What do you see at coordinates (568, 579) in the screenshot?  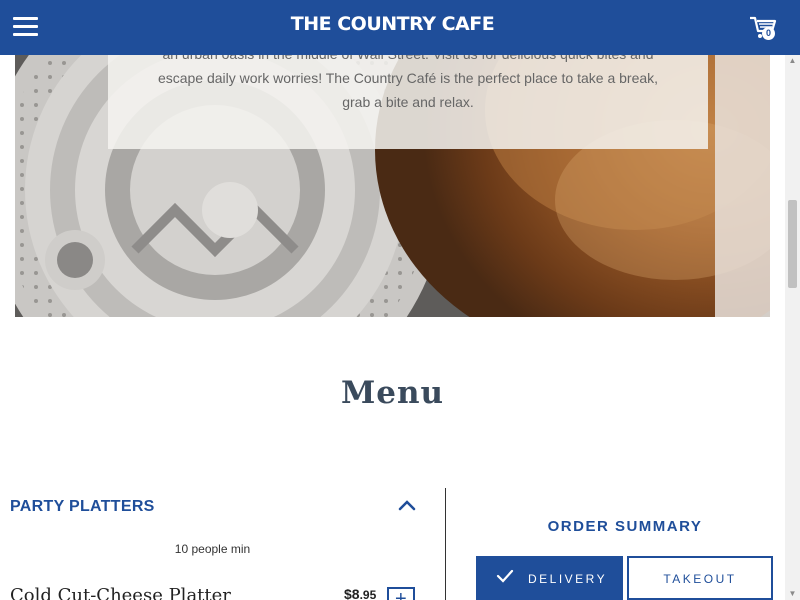 I see `delivery-label: DELIVERY` at bounding box center [568, 579].